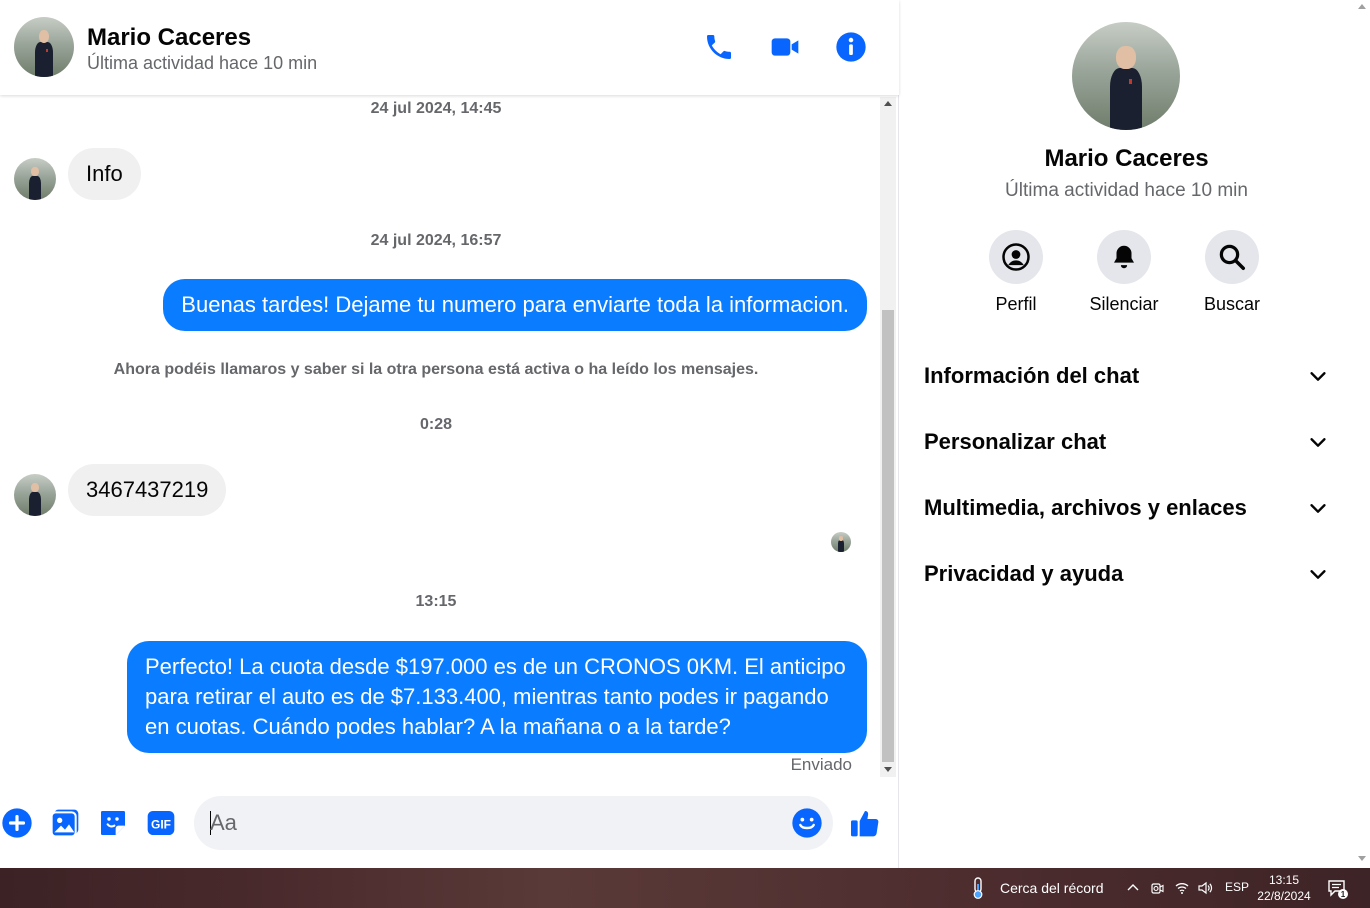 This screenshot has height=908, width=1370. Describe the element at coordinates (1124, 272) in the screenshot. I see `mute-action: Silenciar` at that location.